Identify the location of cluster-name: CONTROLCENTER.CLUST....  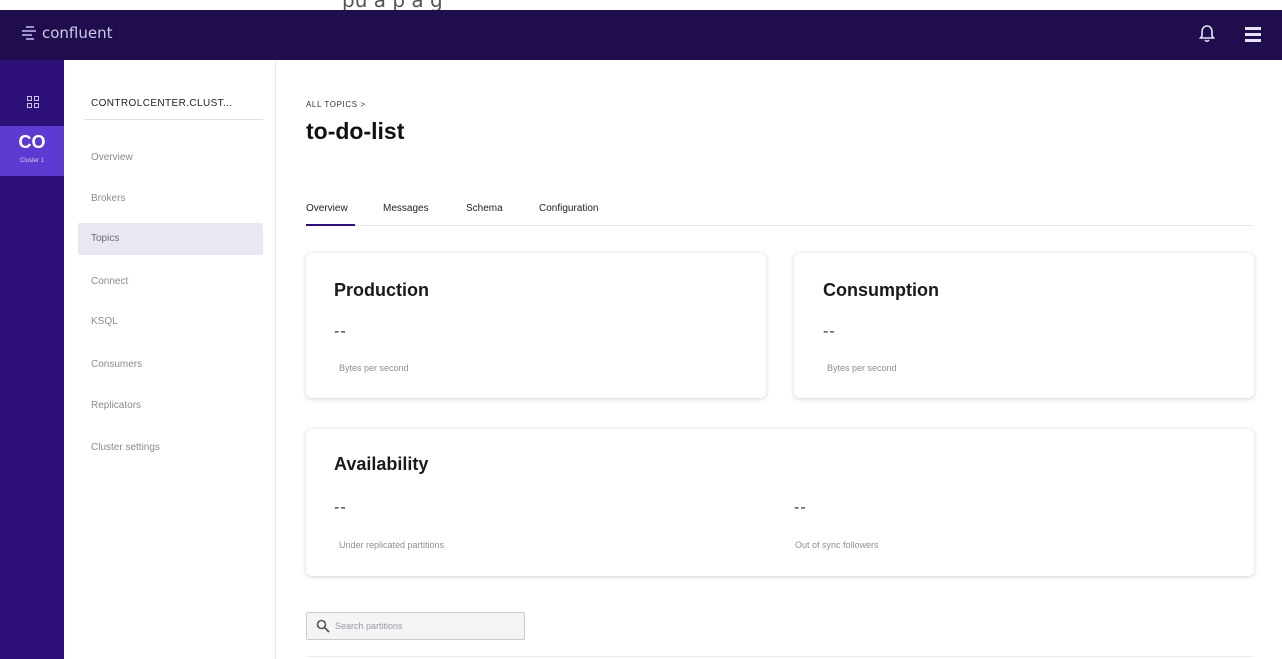
(162, 103).